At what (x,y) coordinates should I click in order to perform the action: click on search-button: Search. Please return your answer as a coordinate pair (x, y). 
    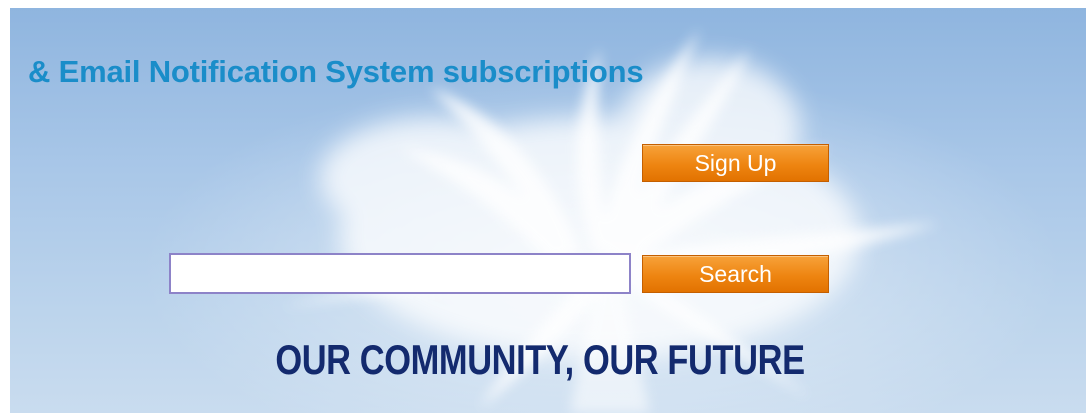
    Looking at the image, I should click on (735, 274).